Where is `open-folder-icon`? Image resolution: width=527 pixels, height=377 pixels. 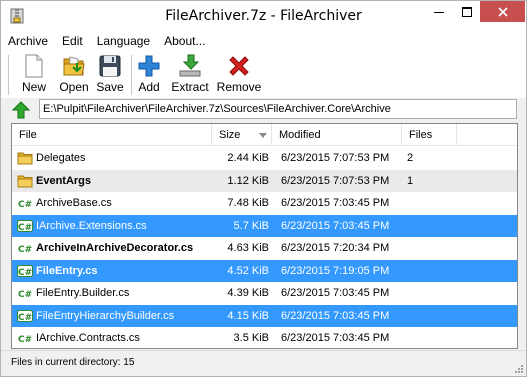
open-folder-icon is located at coordinates (74, 66).